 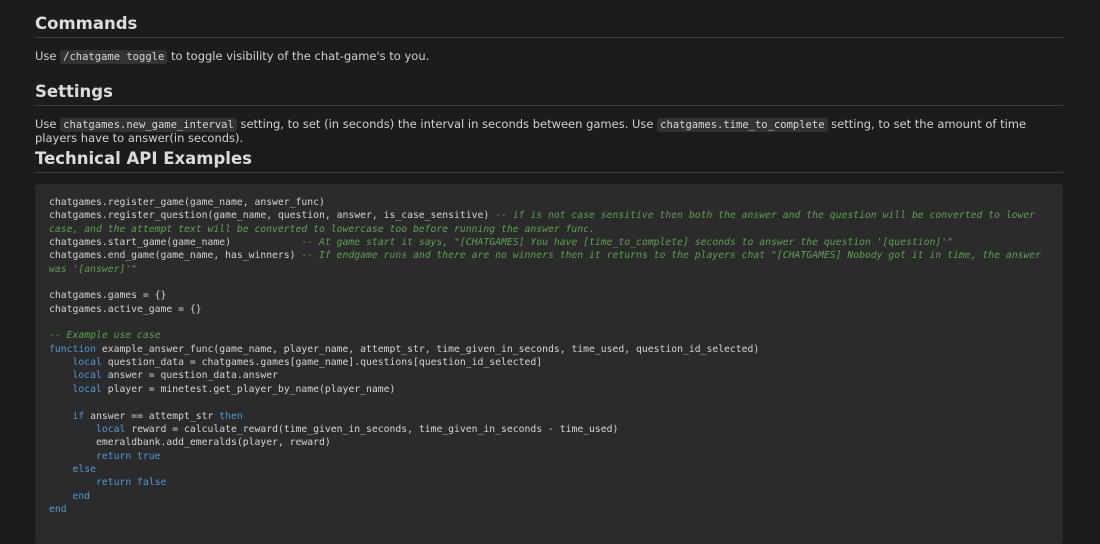 I want to click on code-line: else, so click(x=72, y=469).